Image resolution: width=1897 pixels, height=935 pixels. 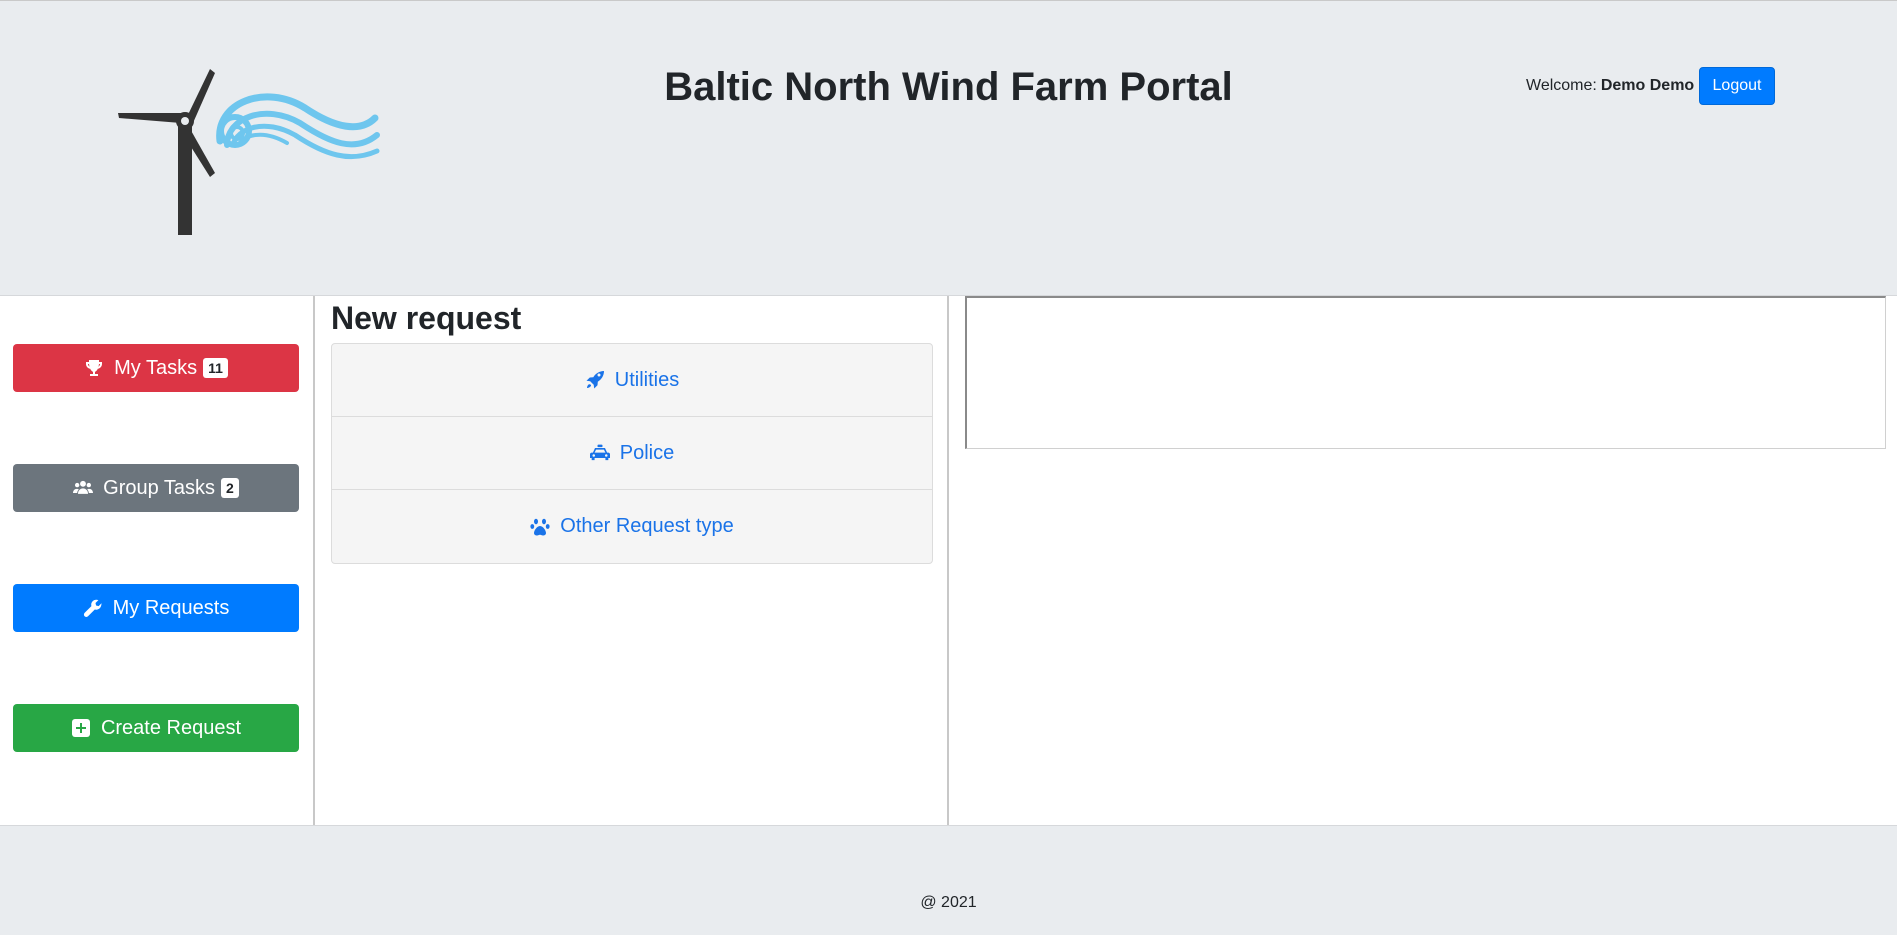 I want to click on my-tasks-label: My Tasks, so click(x=156, y=367).